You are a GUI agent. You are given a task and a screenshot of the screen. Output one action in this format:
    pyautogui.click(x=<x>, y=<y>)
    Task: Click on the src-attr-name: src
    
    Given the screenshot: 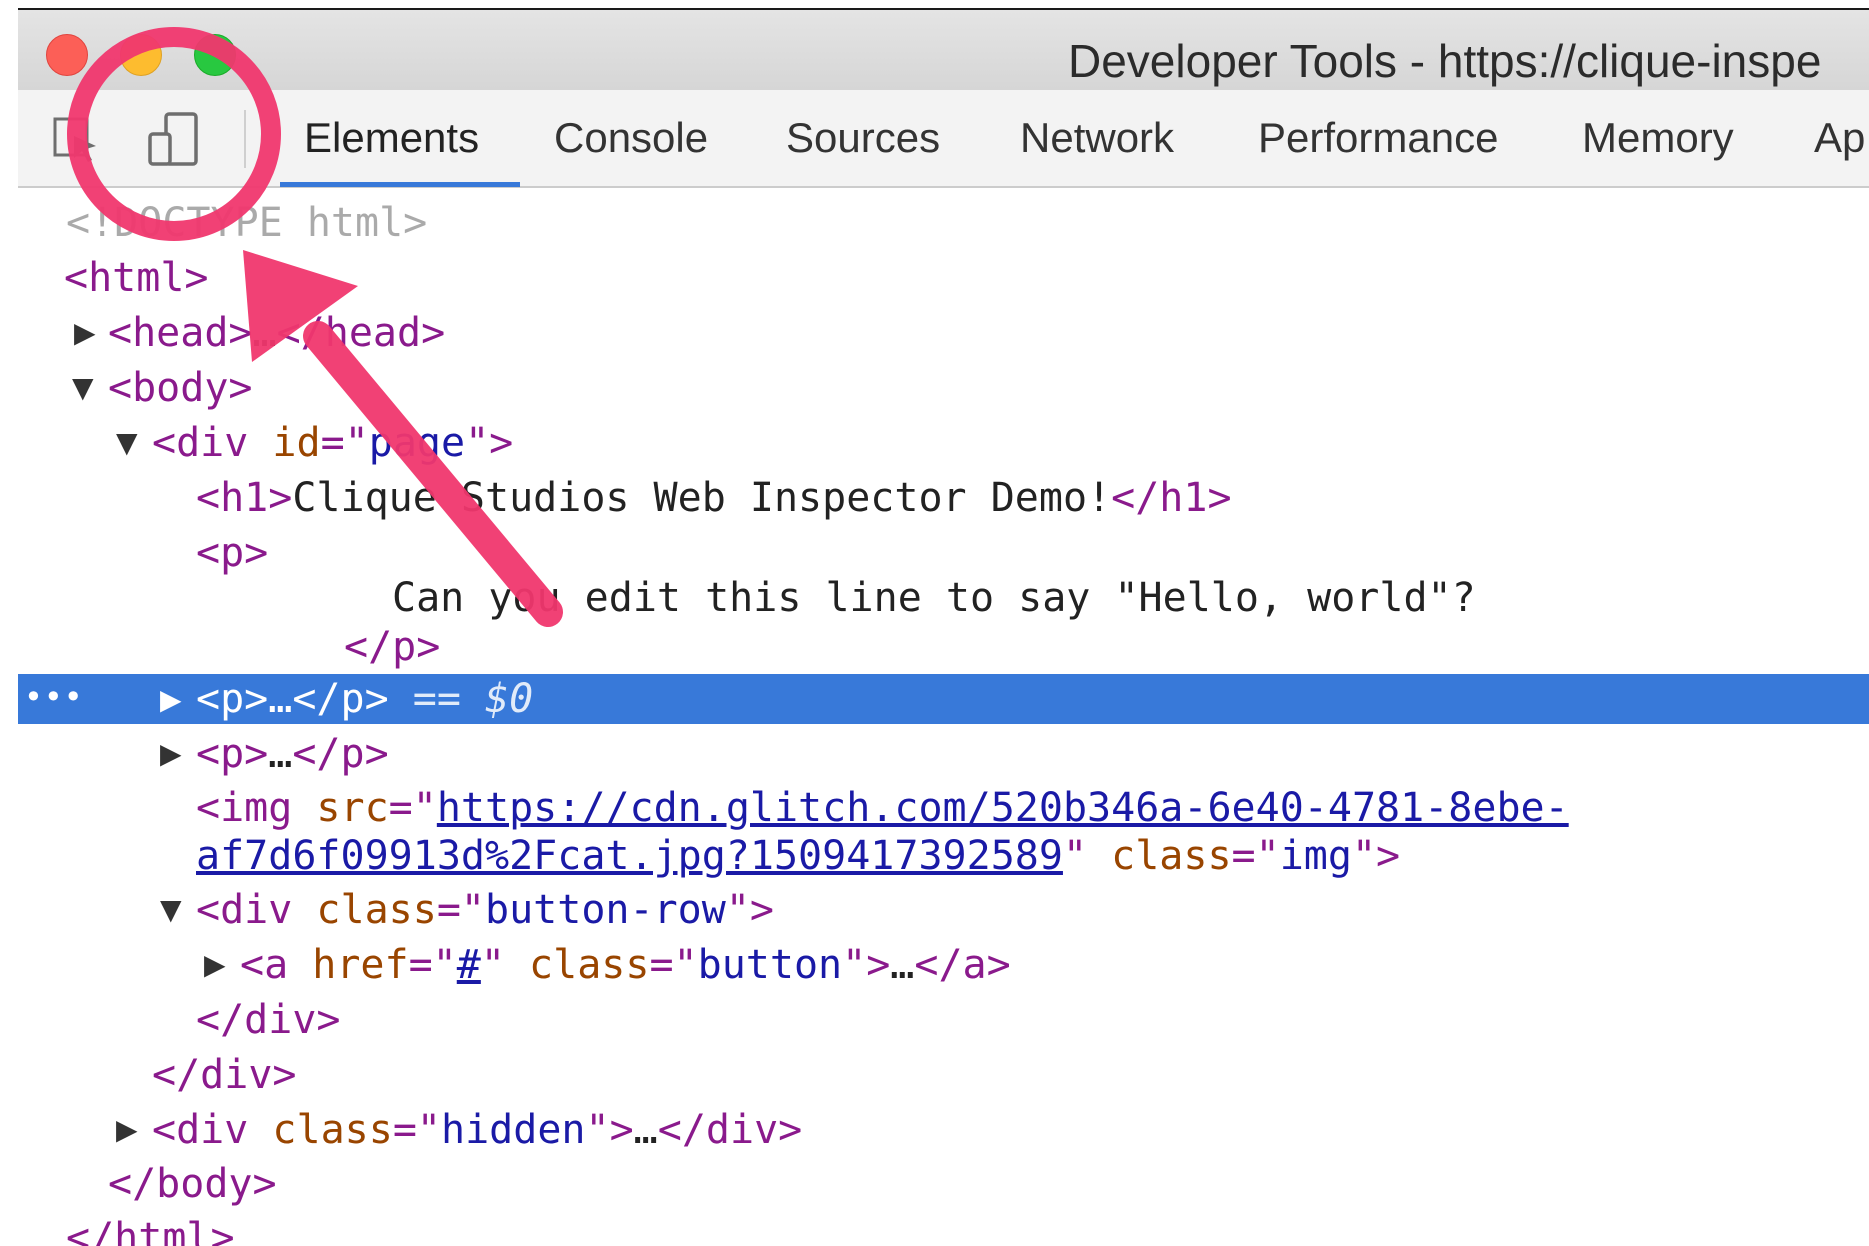 What is the action you would take?
    pyautogui.click(x=340, y=808)
    